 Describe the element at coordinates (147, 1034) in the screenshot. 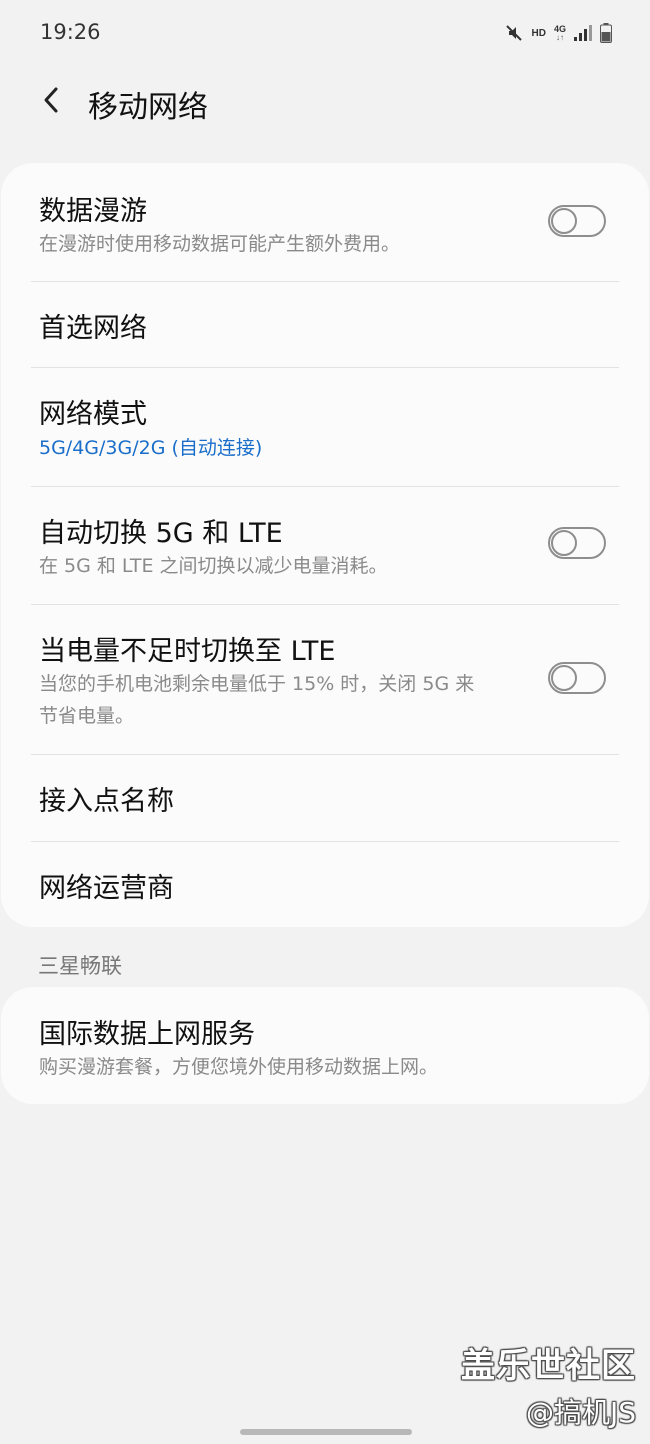

I see `intl-data-service-title: 国际数据上网服务` at that location.